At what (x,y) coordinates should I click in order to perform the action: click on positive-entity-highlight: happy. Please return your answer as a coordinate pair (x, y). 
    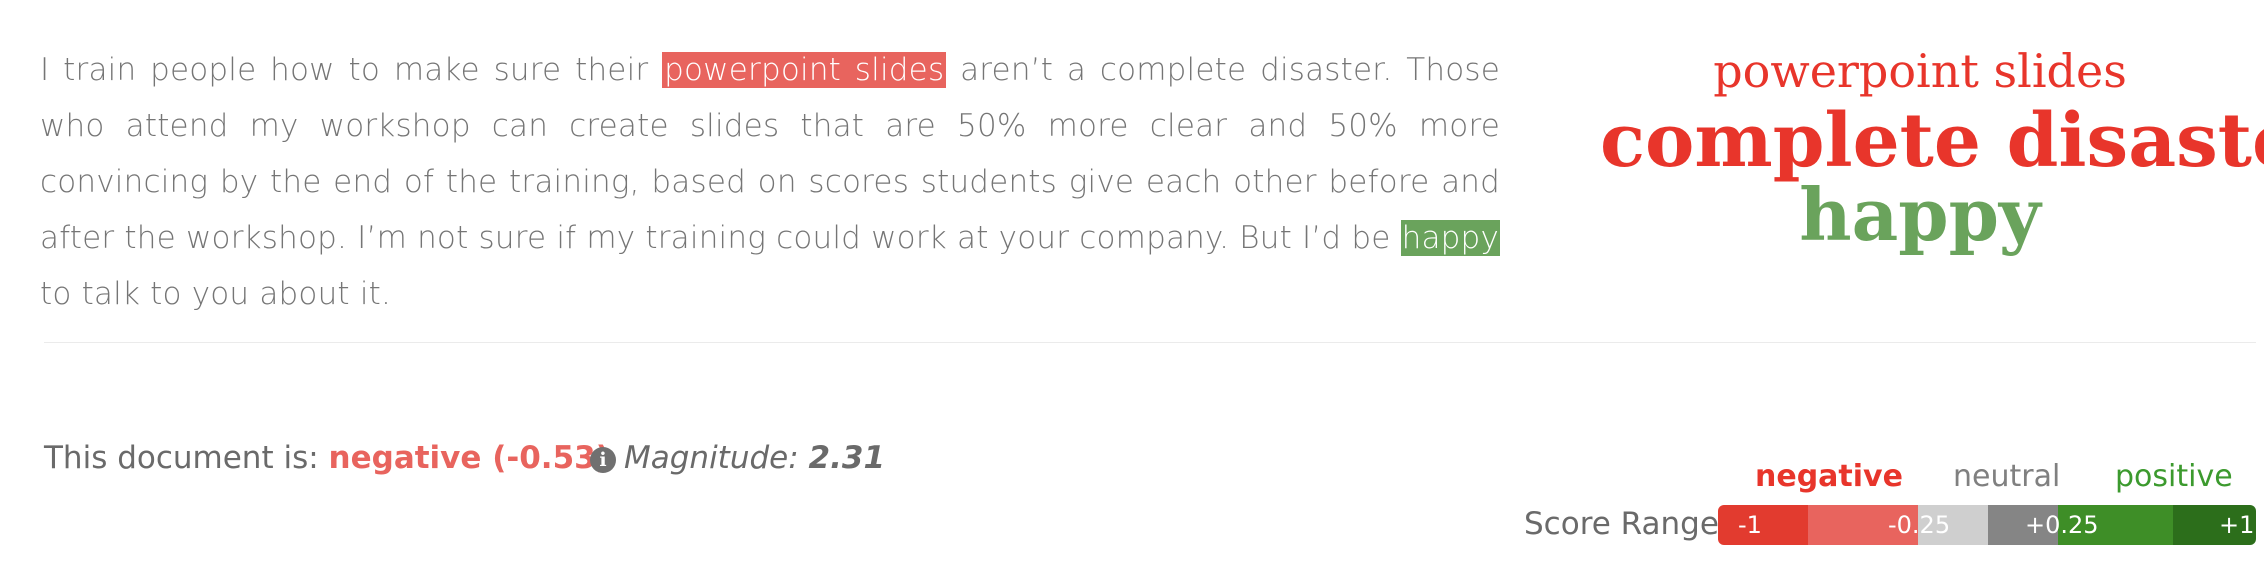
    Looking at the image, I should click on (1450, 238).